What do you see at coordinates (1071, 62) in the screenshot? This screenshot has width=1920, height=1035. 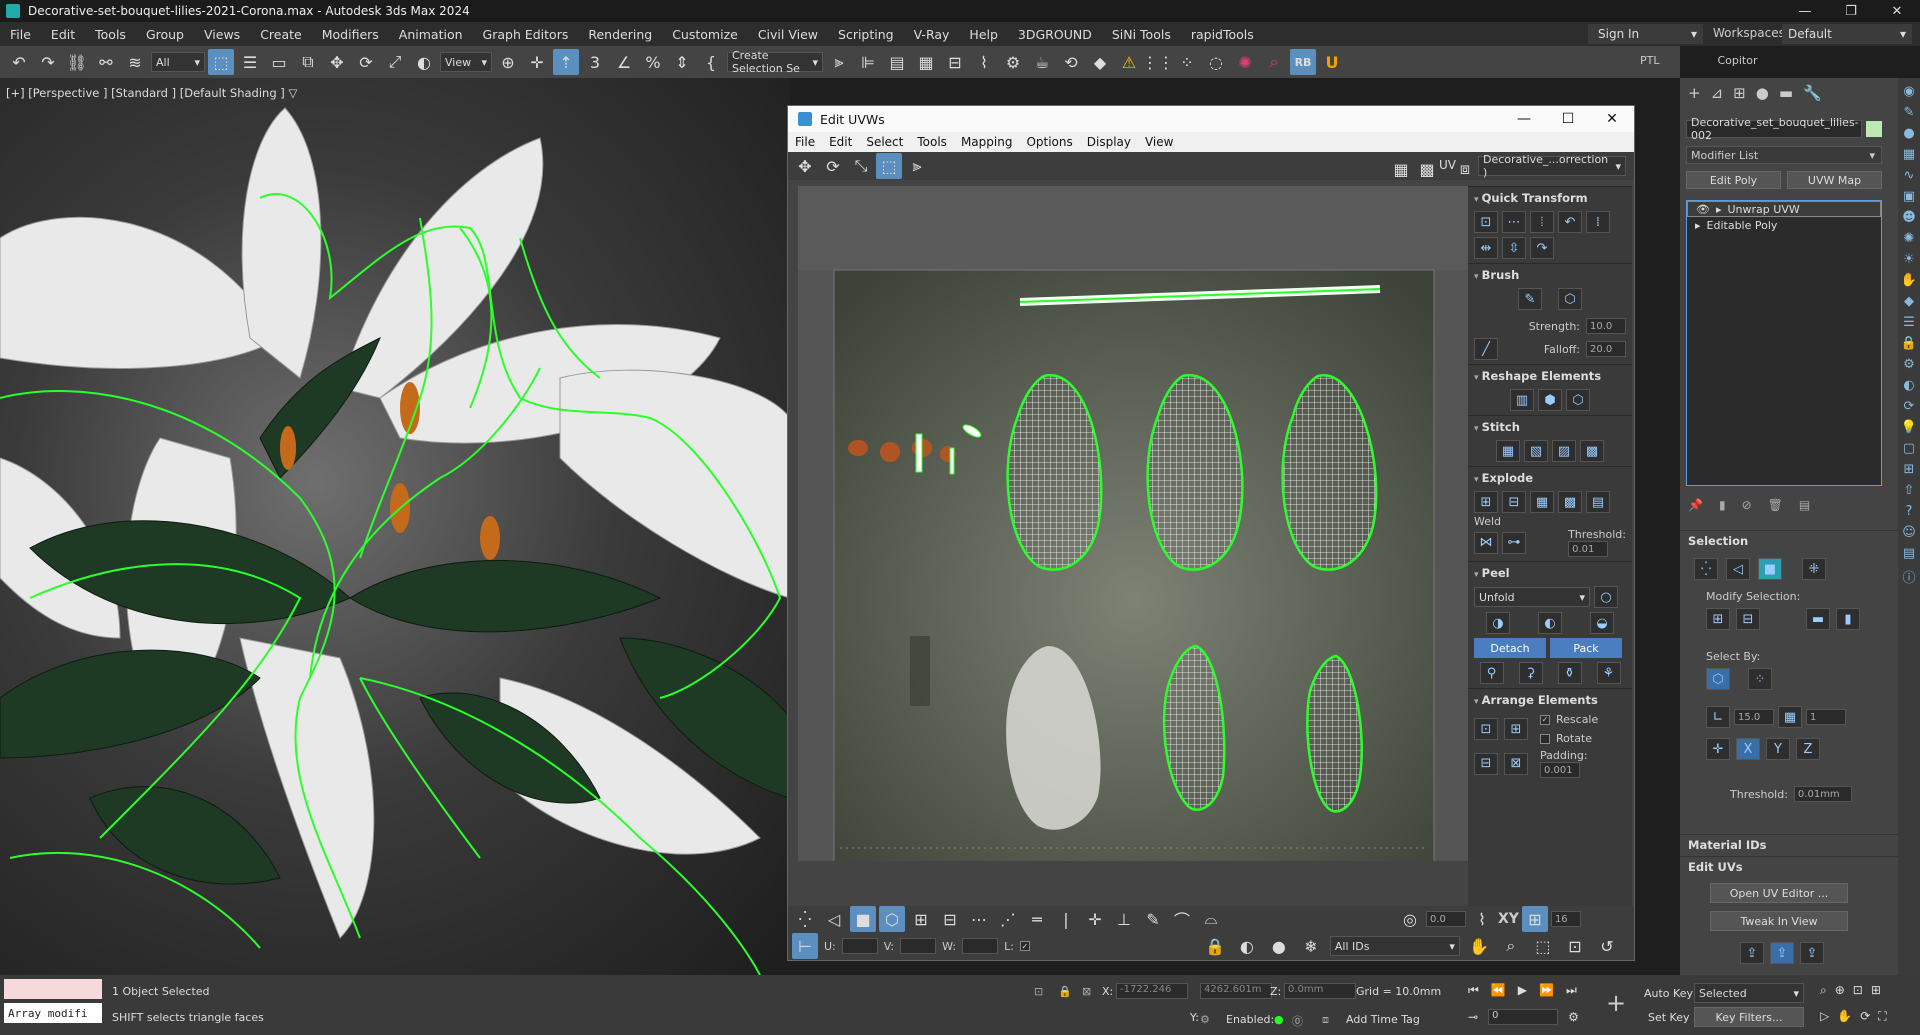 I see `render-production-icon: ⟲` at bounding box center [1071, 62].